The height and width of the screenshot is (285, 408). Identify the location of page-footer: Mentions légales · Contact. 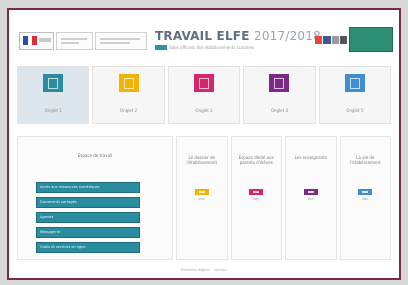
(204, 270).